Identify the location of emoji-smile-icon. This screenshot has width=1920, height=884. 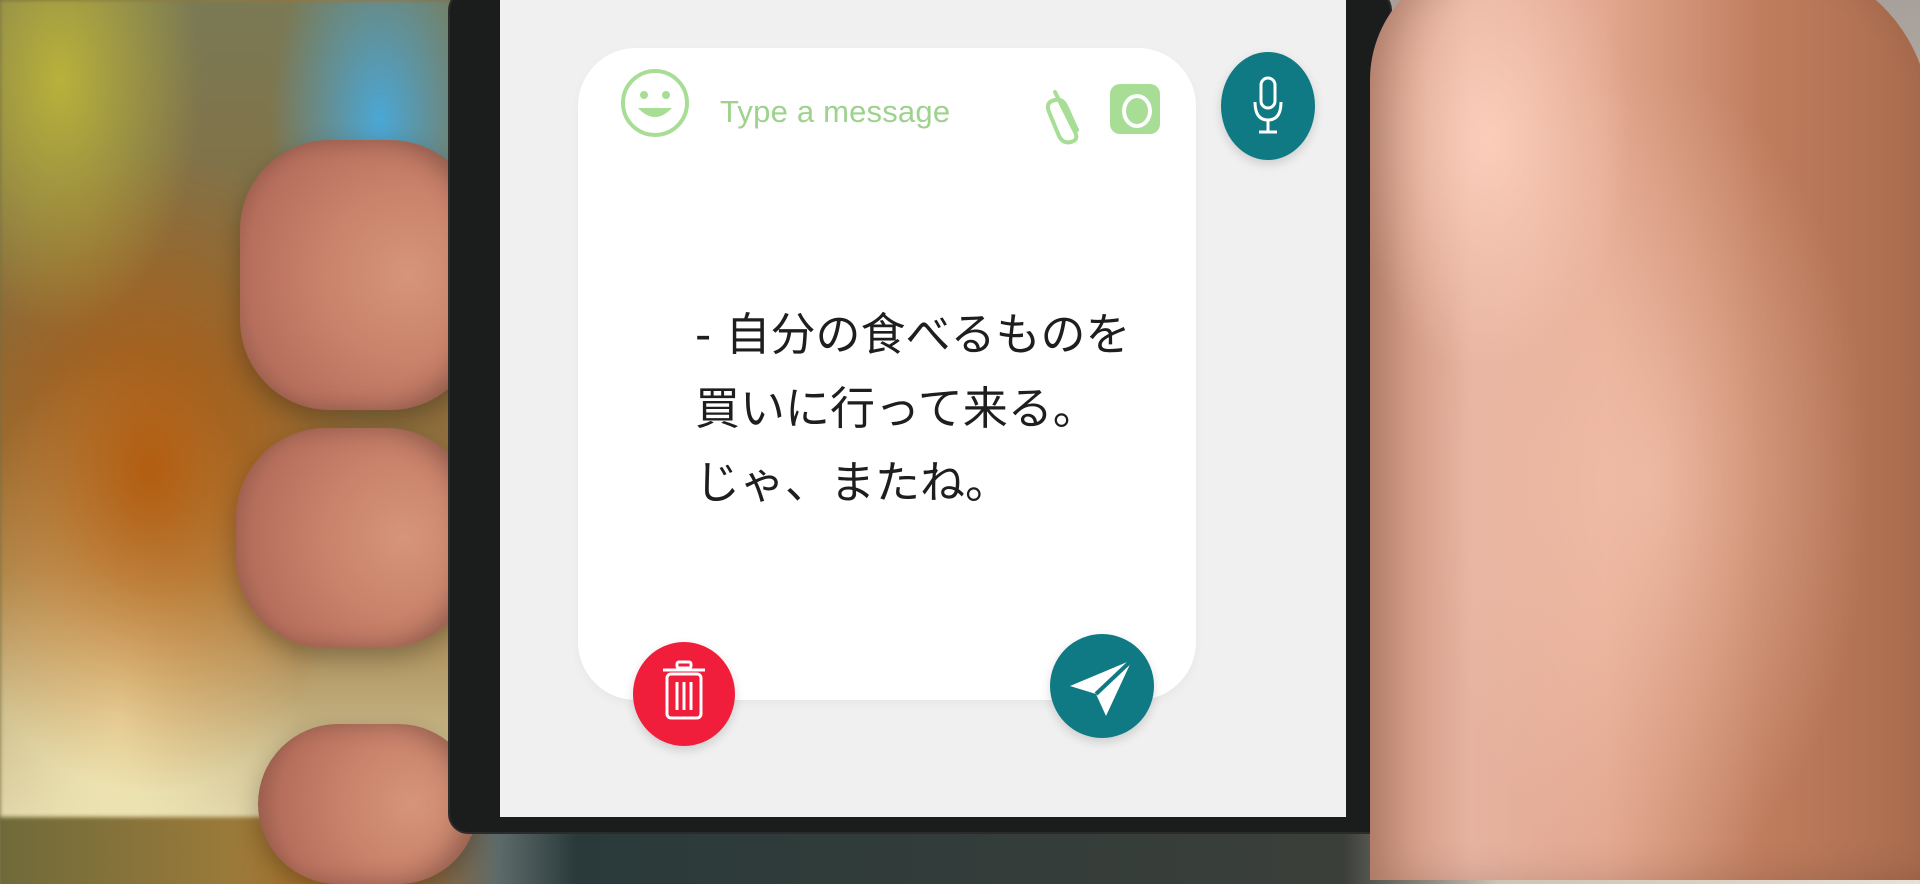
(655, 103).